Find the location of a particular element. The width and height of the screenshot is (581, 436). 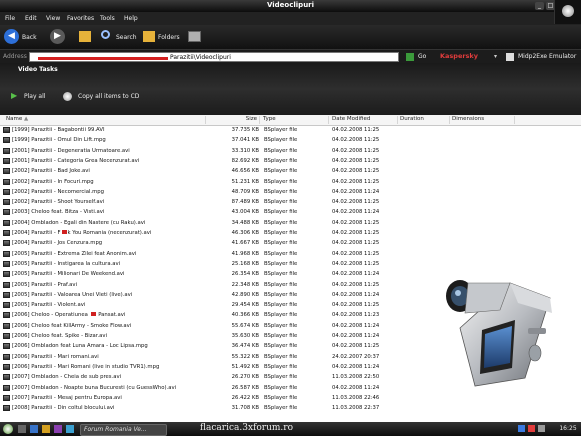

kaspersky-toolbar: Kaspersky is located at coordinates (459, 56).